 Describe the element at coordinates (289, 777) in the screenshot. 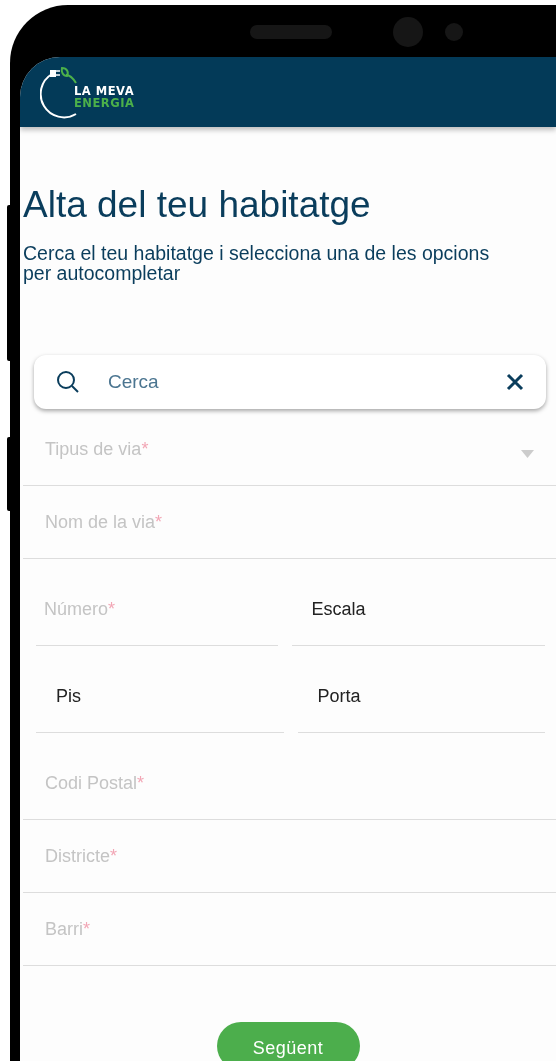

I see `input-field: Codi Postal*` at that location.